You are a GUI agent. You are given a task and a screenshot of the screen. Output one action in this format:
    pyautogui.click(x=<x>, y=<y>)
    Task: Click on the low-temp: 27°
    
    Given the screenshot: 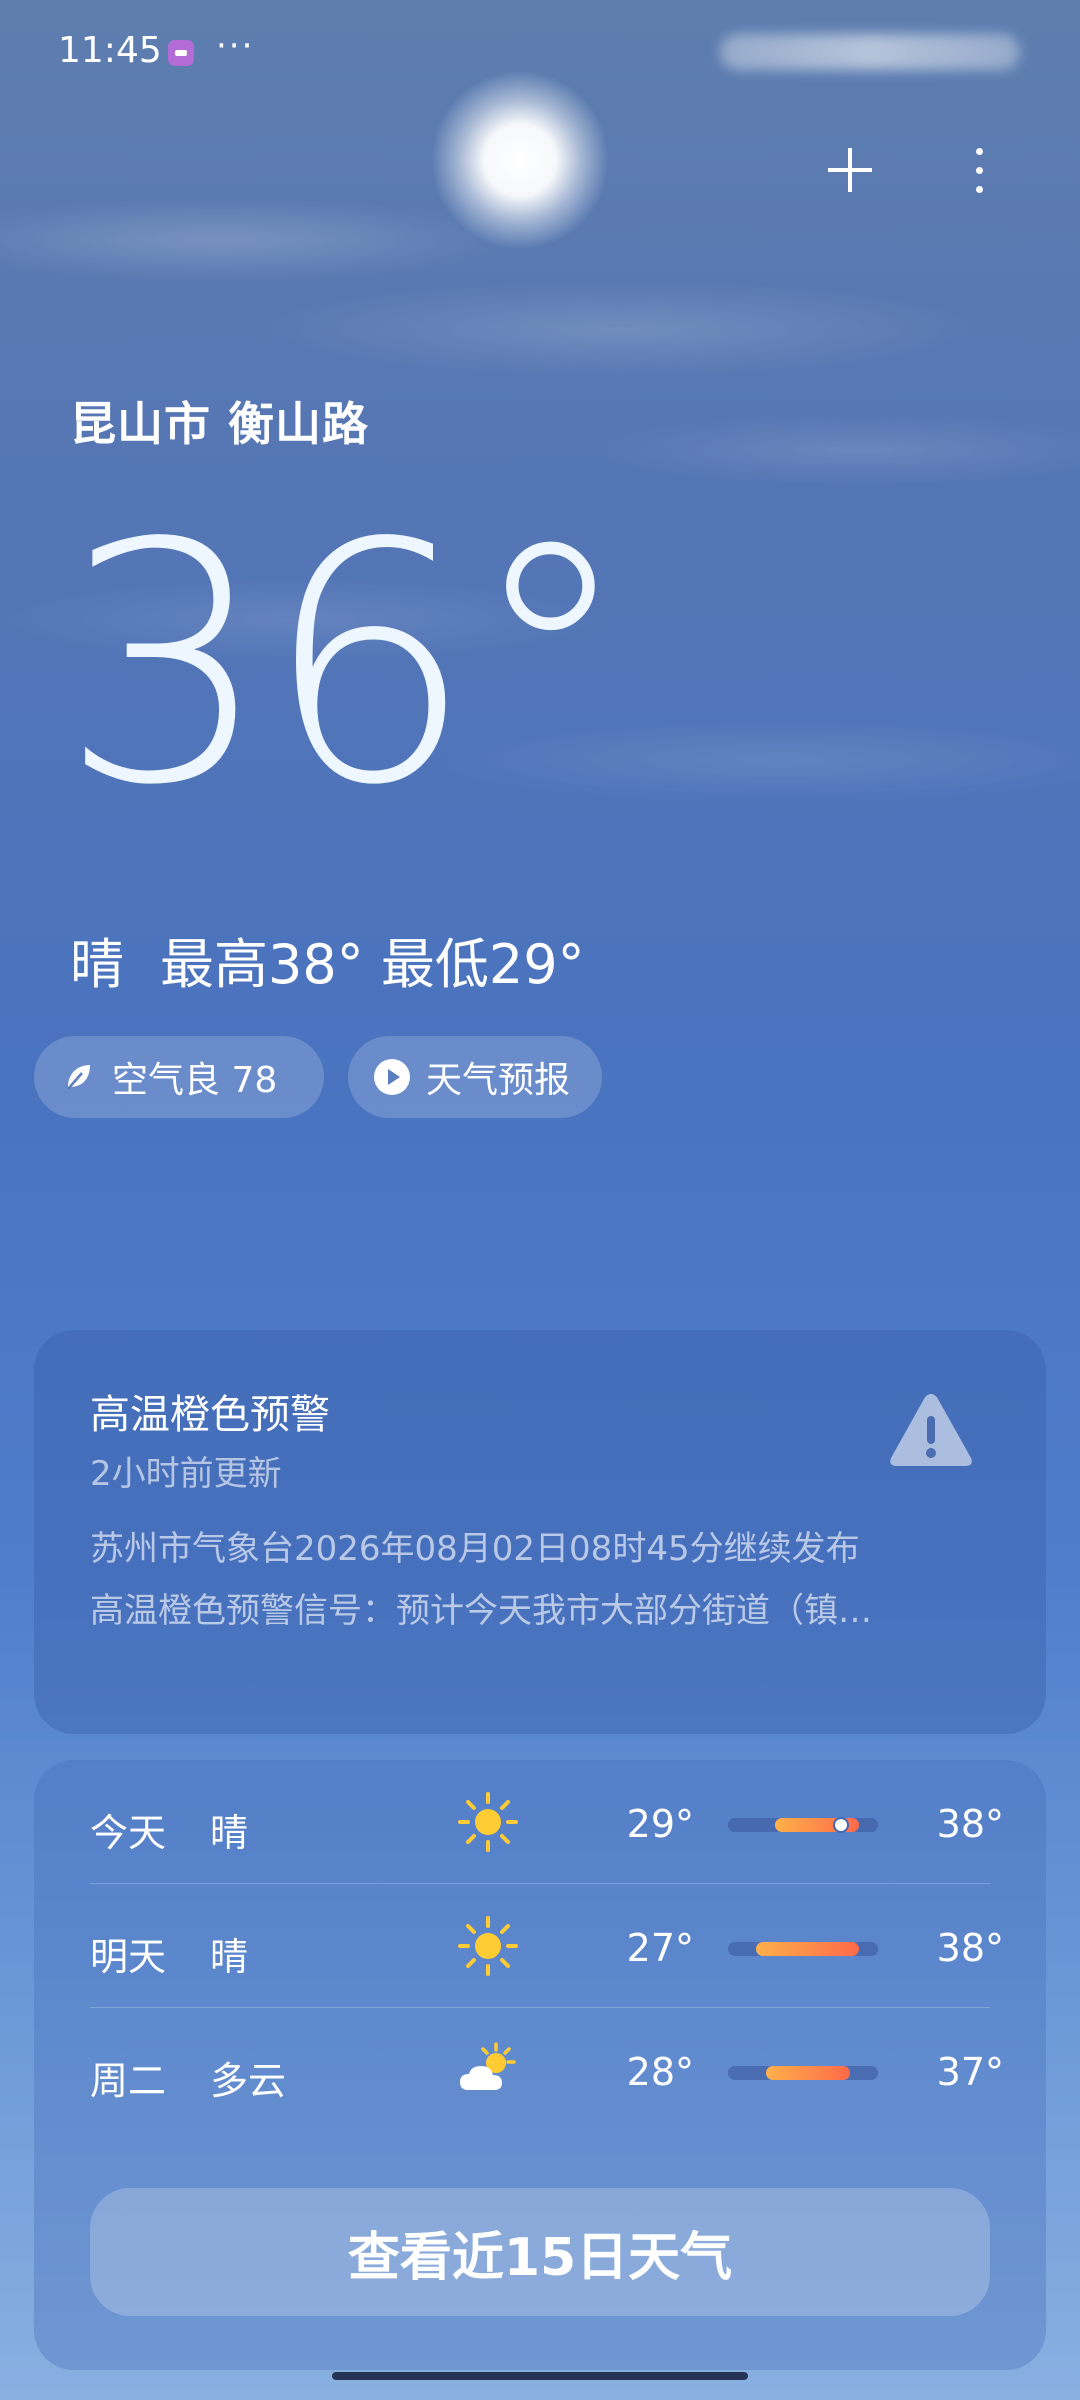 What is the action you would take?
    pyautogui.click(x=660, y=1948)
    